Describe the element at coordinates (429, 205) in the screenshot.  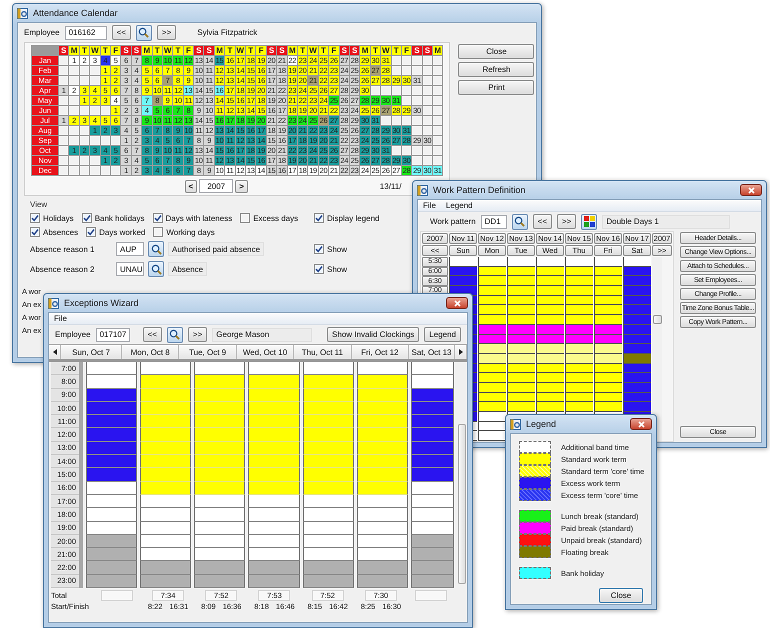
I see `menu-item: File` at that location.